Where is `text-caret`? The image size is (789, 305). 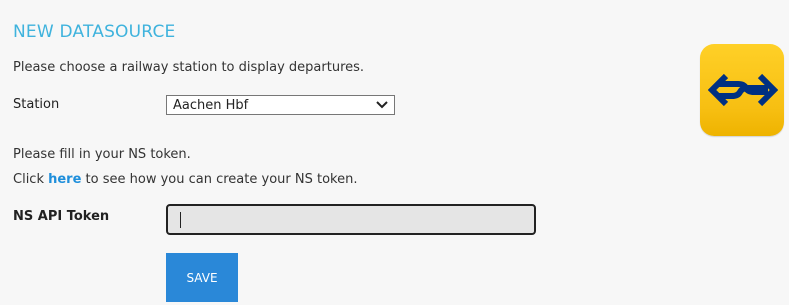 text-caret is located at coordinates (180, 220).